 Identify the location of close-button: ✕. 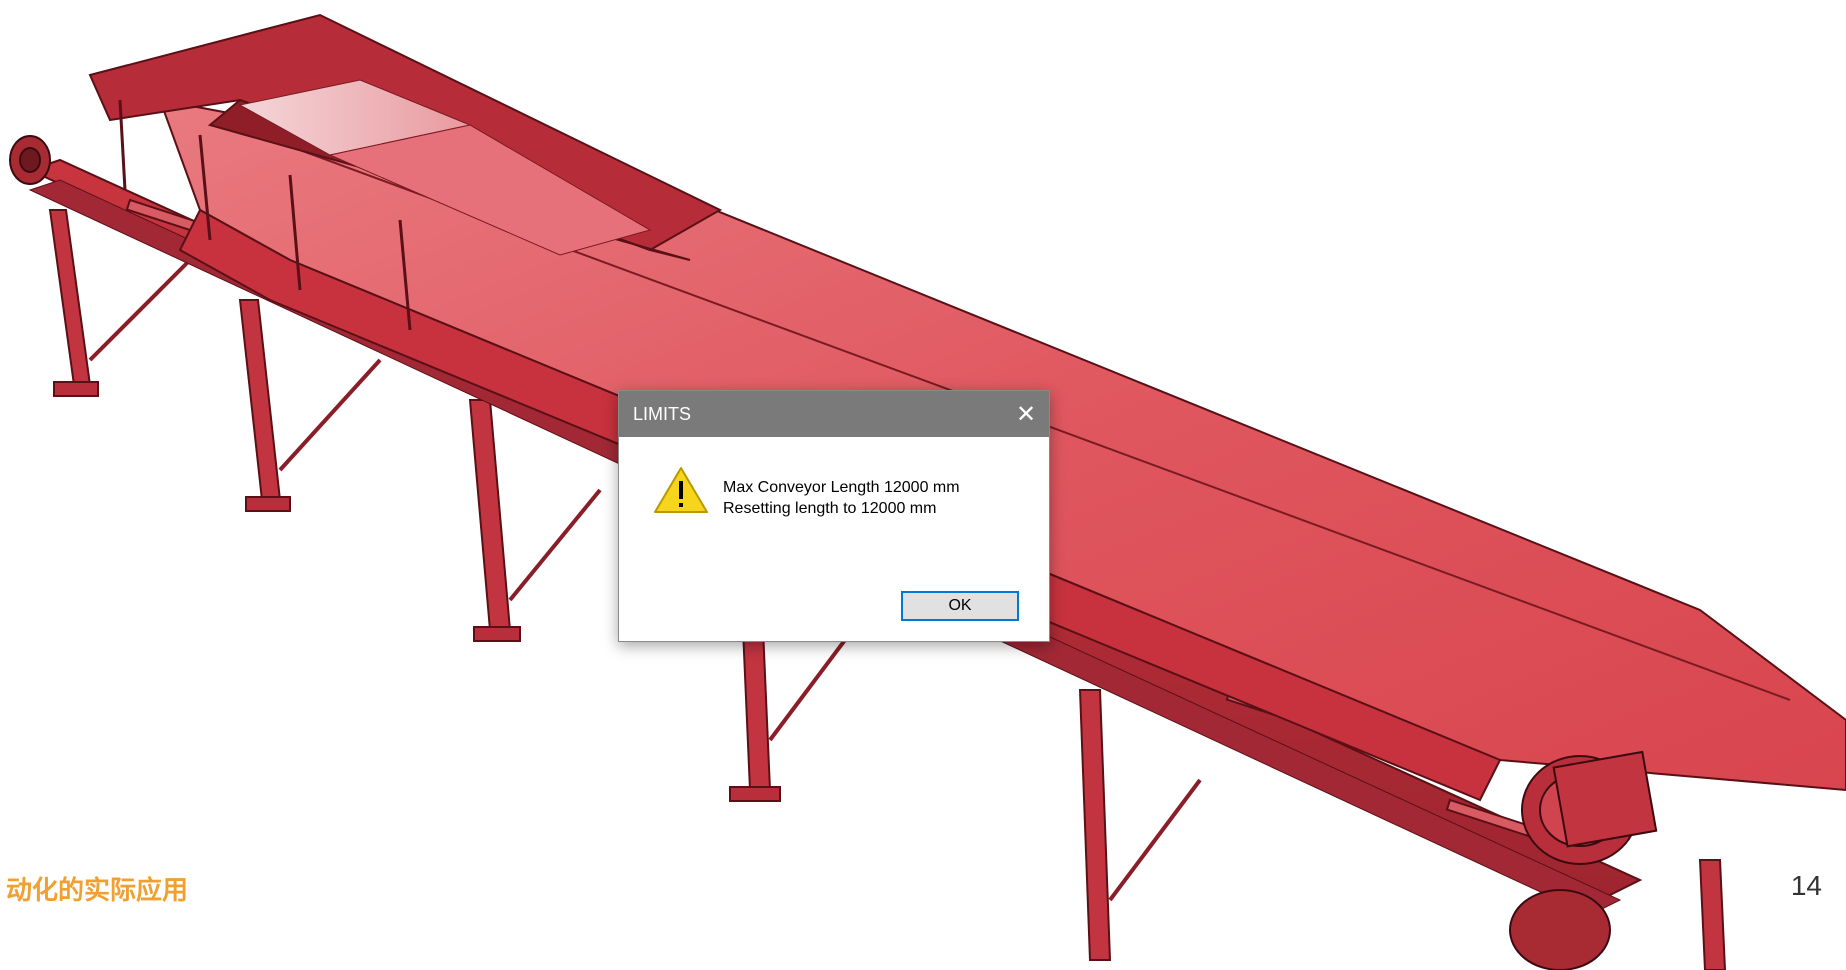
(1026, 414).